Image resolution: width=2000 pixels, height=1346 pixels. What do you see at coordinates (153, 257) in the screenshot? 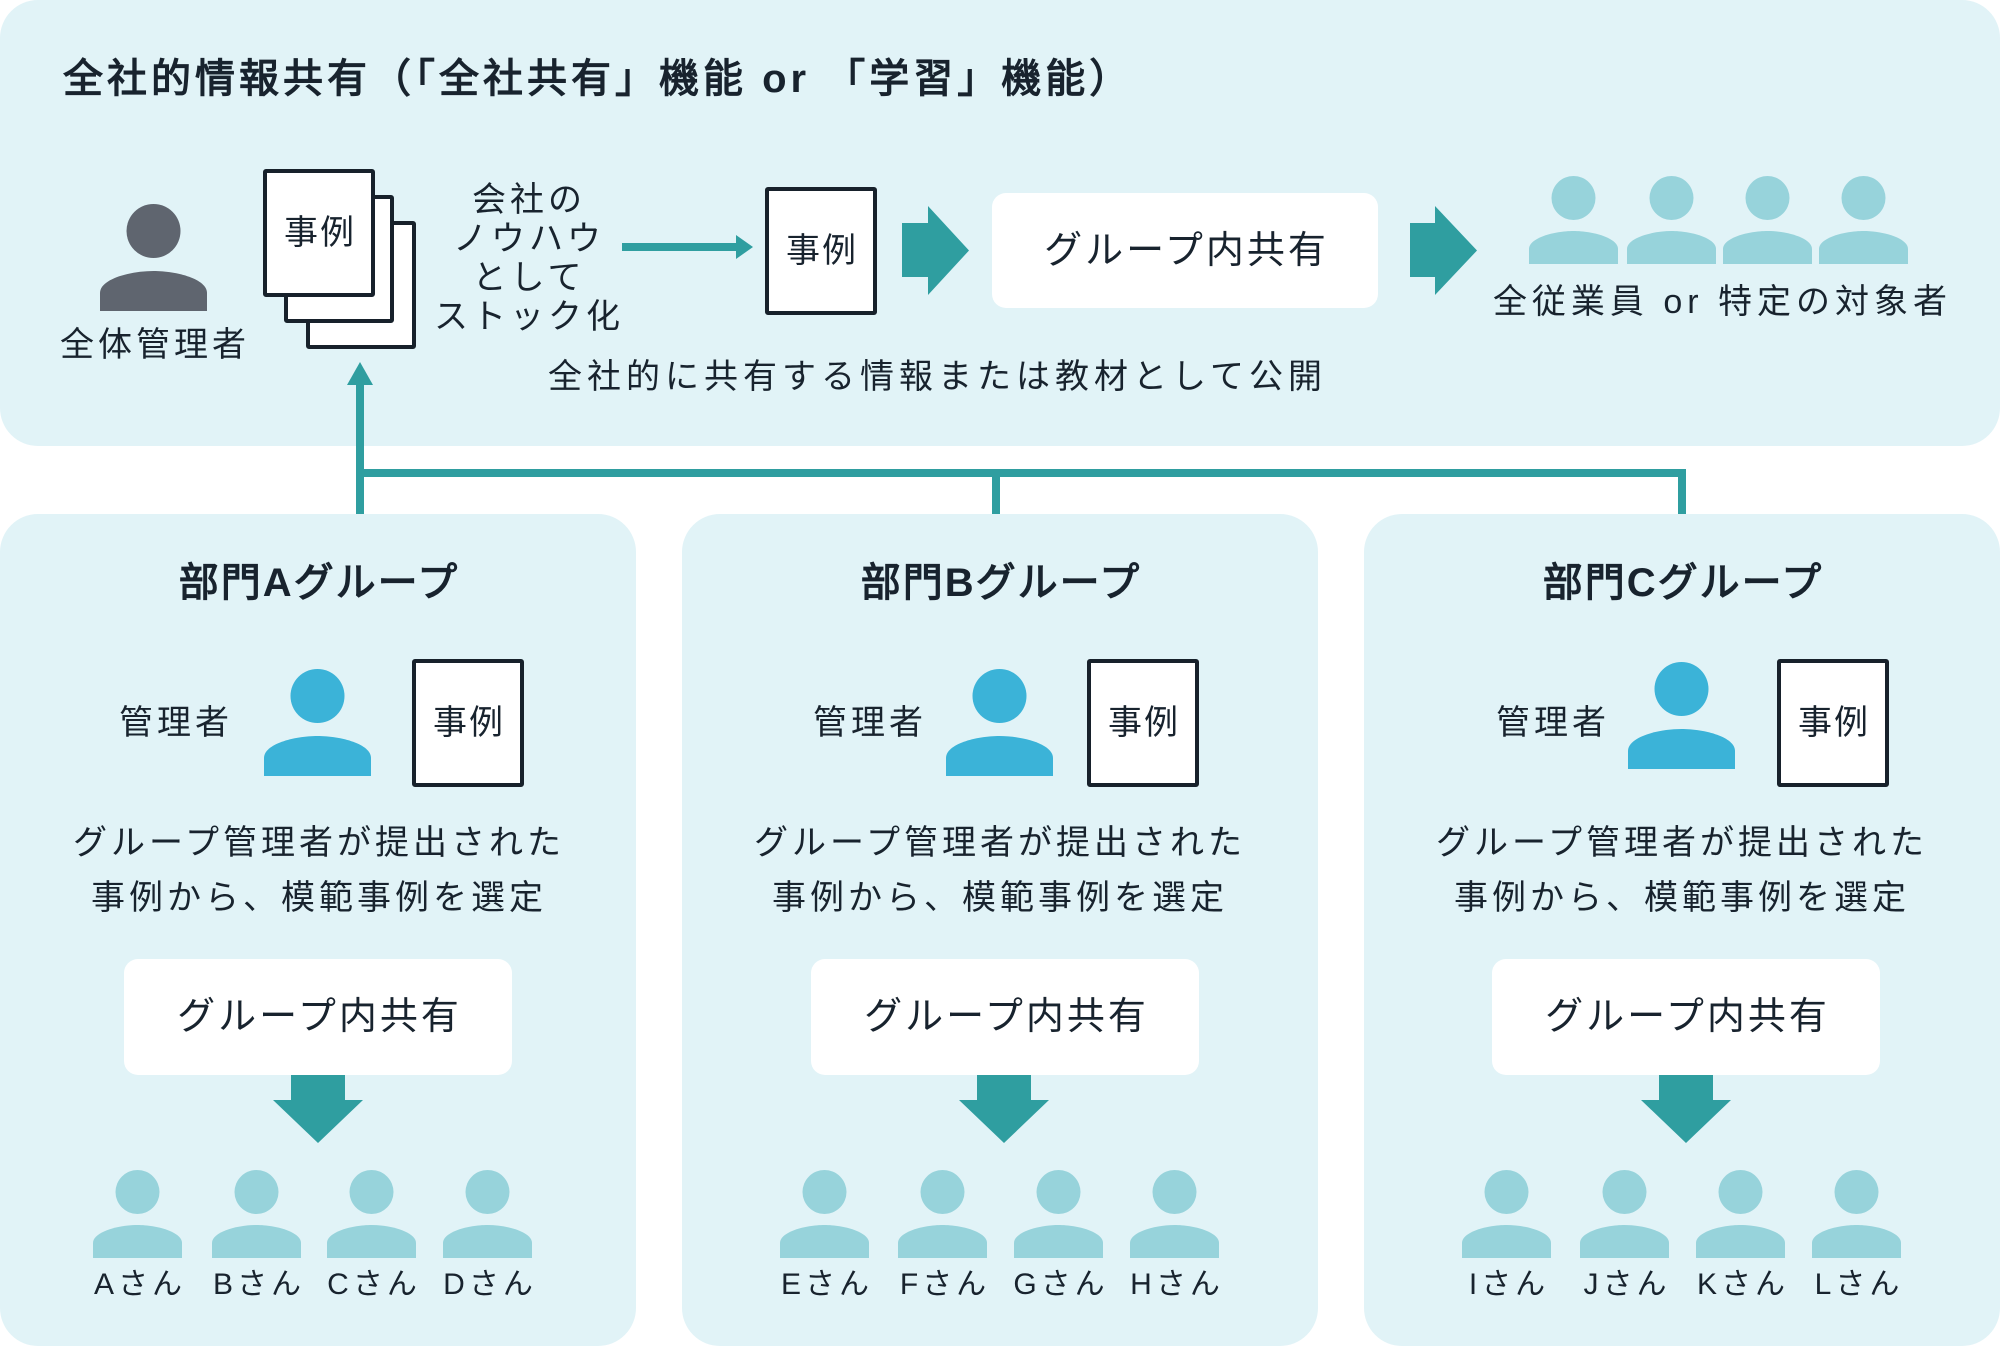
I see `admin-person-icon` at bounding box center [153, 257].